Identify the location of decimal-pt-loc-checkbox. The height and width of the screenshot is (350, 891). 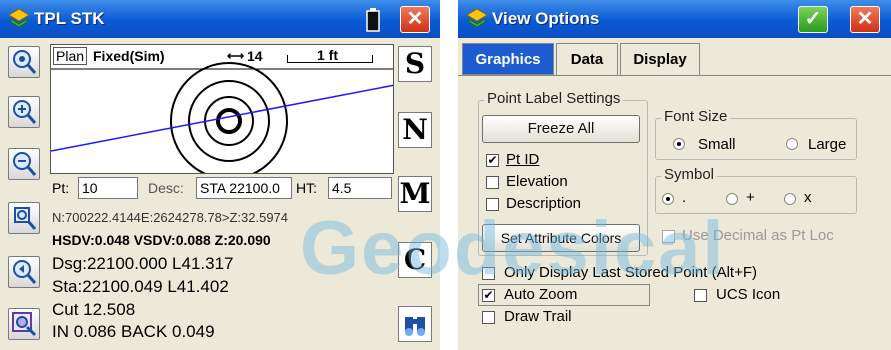
(668, 236).